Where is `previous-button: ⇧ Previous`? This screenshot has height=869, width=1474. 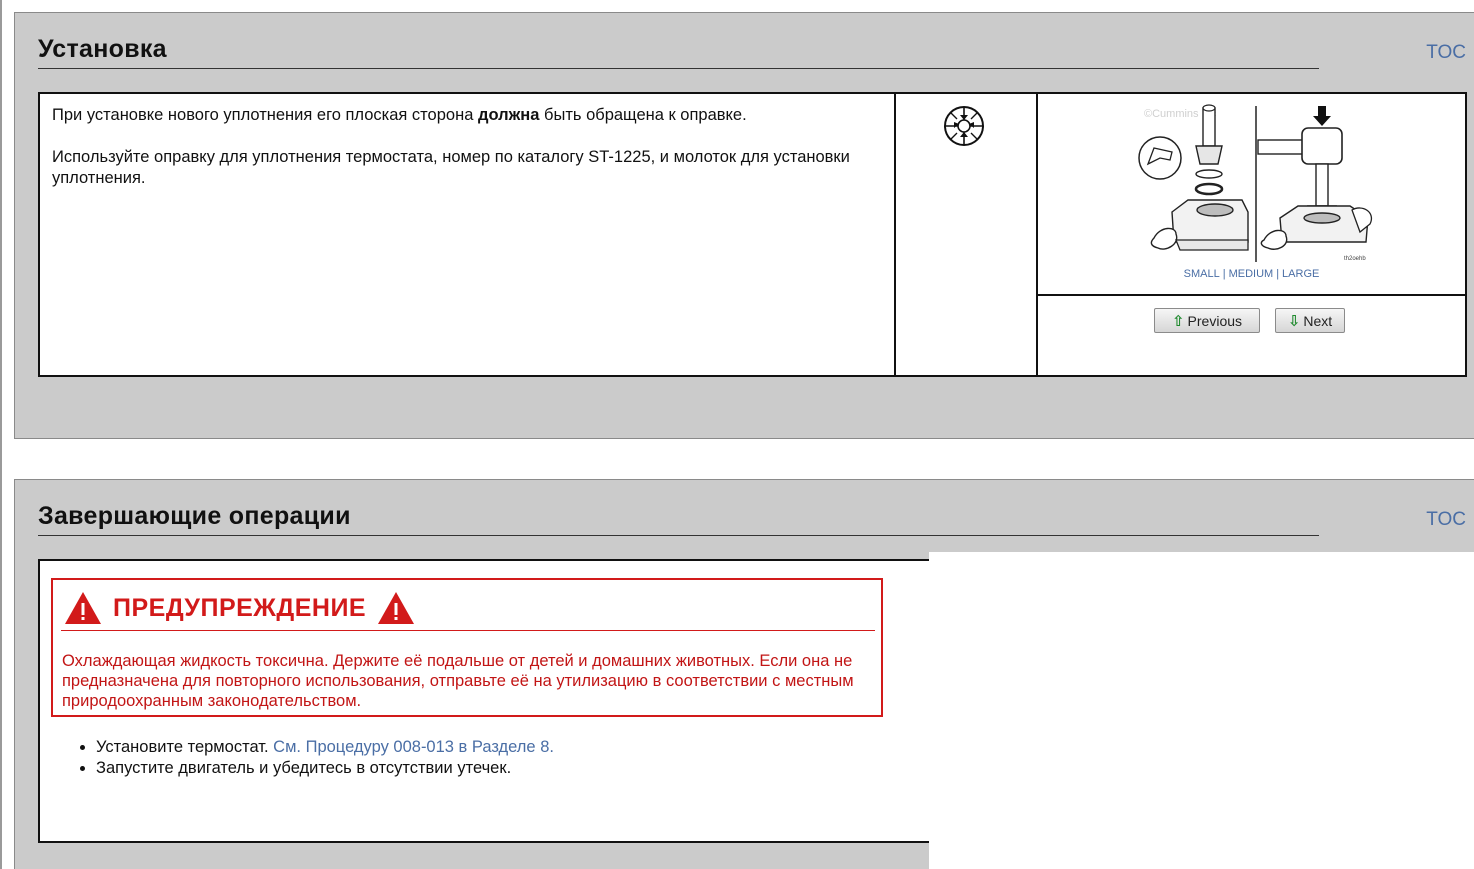
previous-button: ⇧ Previous is located at coordinates (1207, 320).